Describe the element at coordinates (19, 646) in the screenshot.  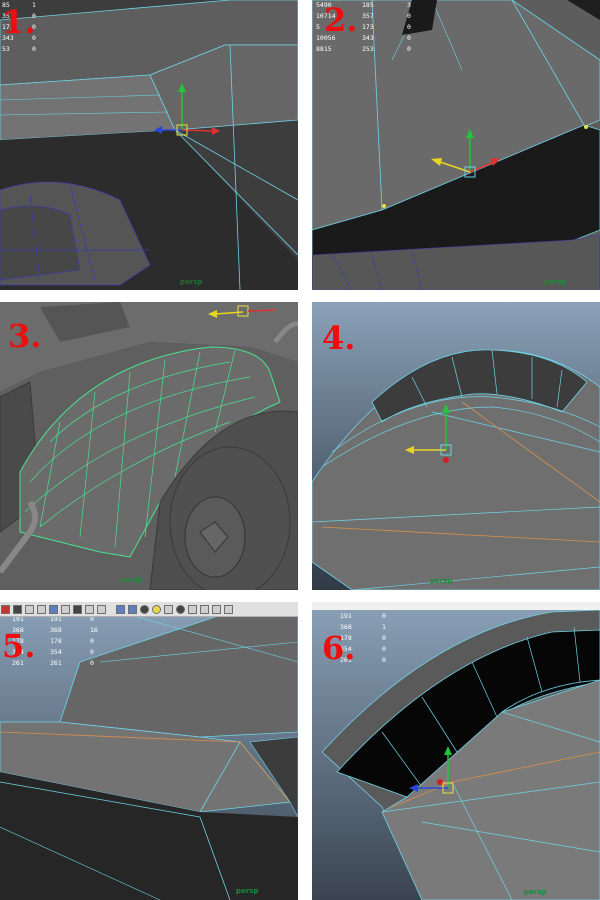
I see `step-number-5: 5.` at that location.